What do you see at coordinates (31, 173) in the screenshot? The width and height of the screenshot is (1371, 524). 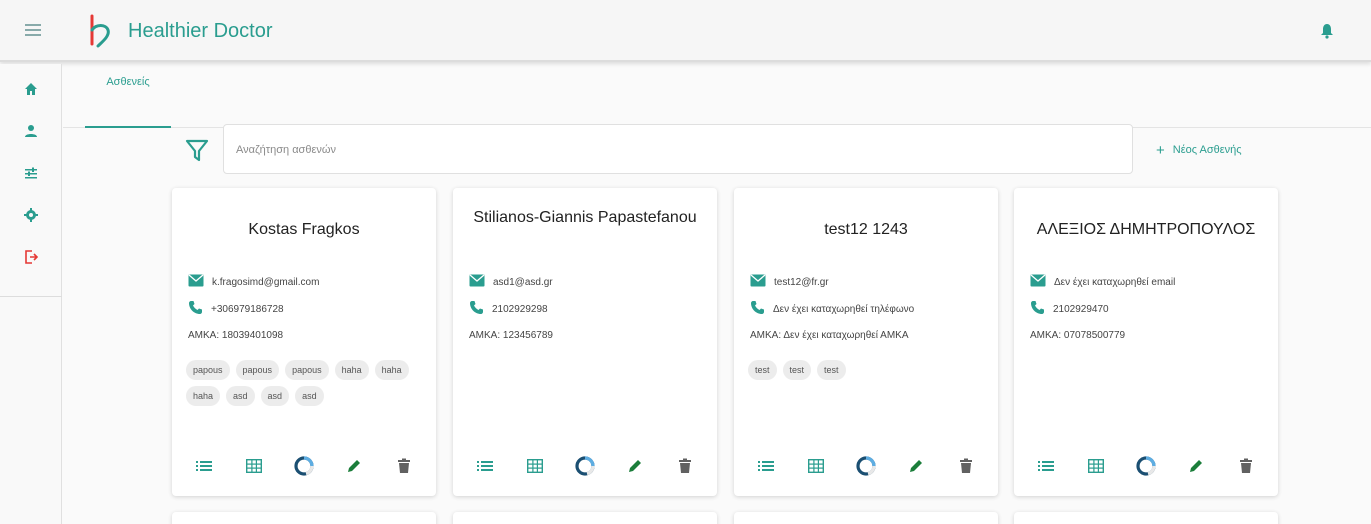 I see `sliders-icon` at bounding box center [31, 173].